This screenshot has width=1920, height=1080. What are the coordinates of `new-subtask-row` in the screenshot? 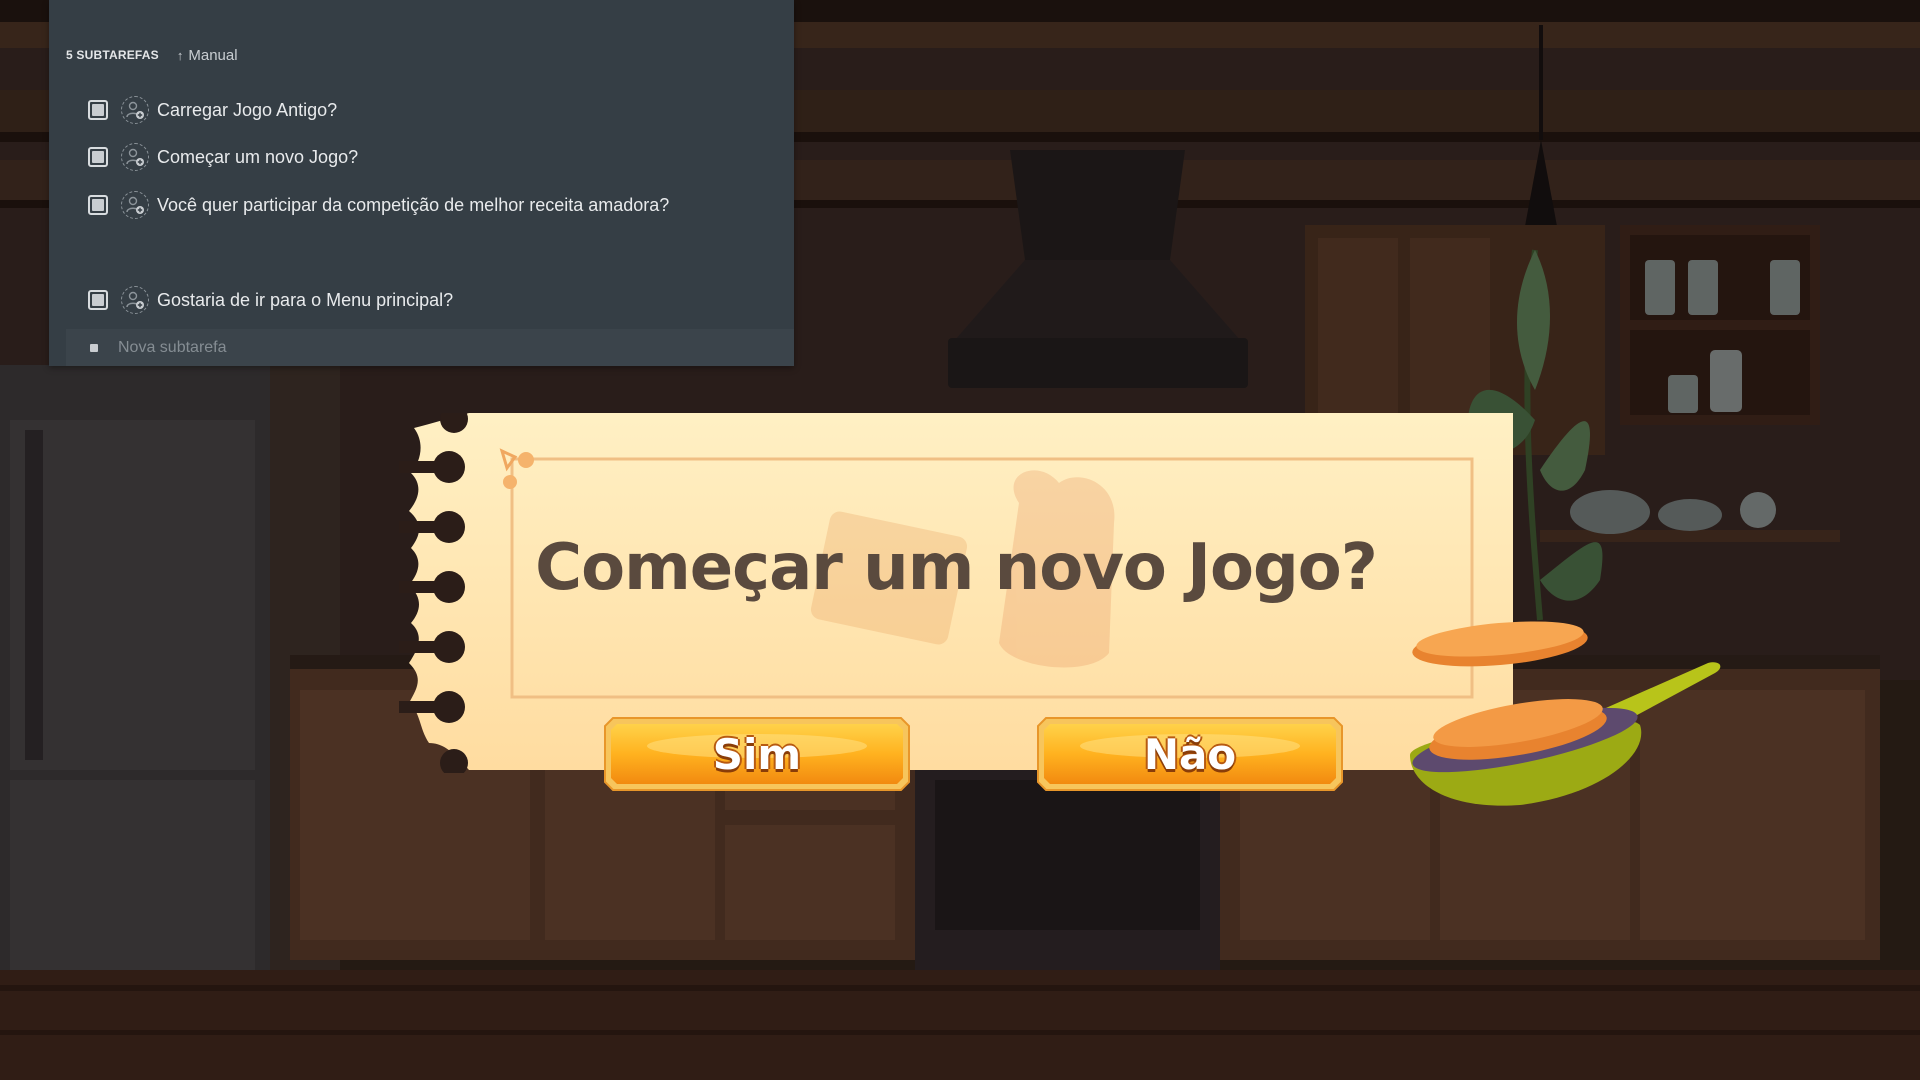 It's located at (430, 347).